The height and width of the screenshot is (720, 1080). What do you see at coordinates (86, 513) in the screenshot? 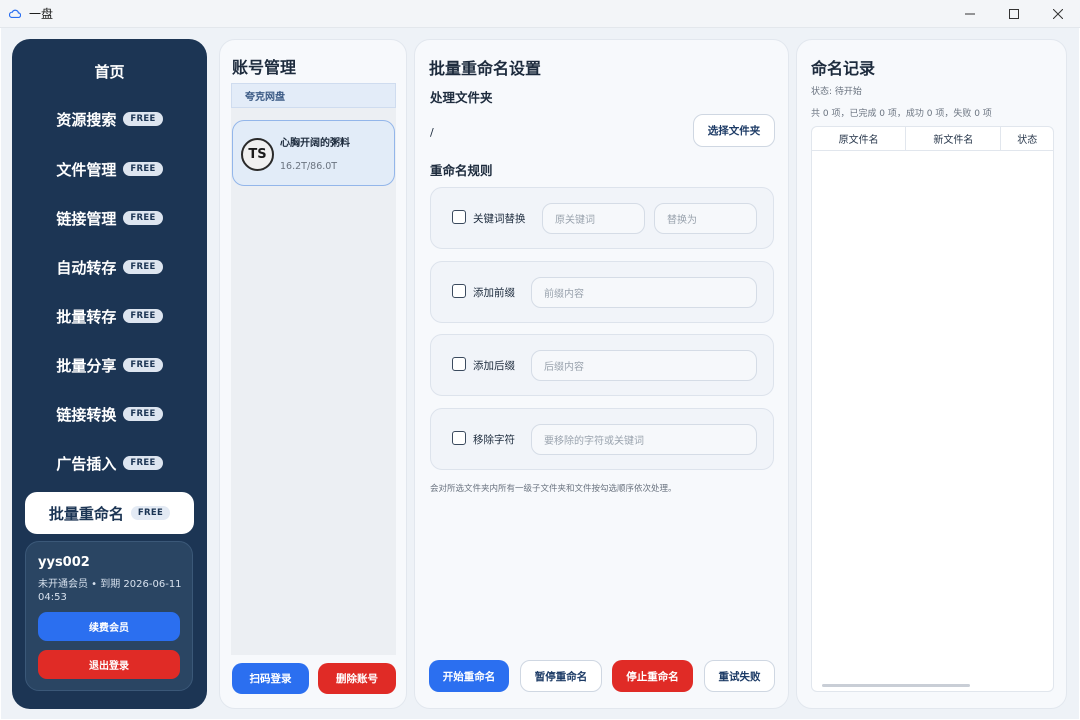
I see `sidebar-item-label: 批量重命名` at bounding box center [86, 513].